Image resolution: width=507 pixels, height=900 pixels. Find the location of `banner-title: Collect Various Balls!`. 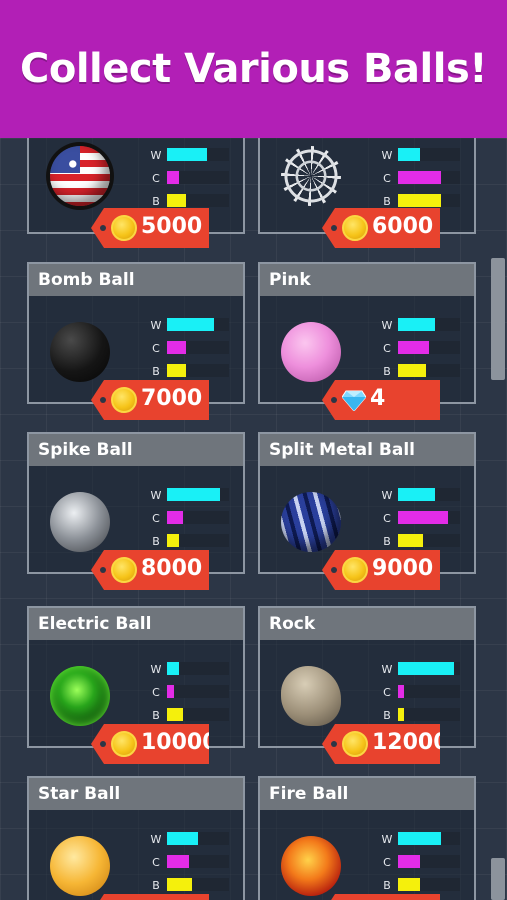

banner-title: Collect Various Balls! is located at coordinates (254, 69).